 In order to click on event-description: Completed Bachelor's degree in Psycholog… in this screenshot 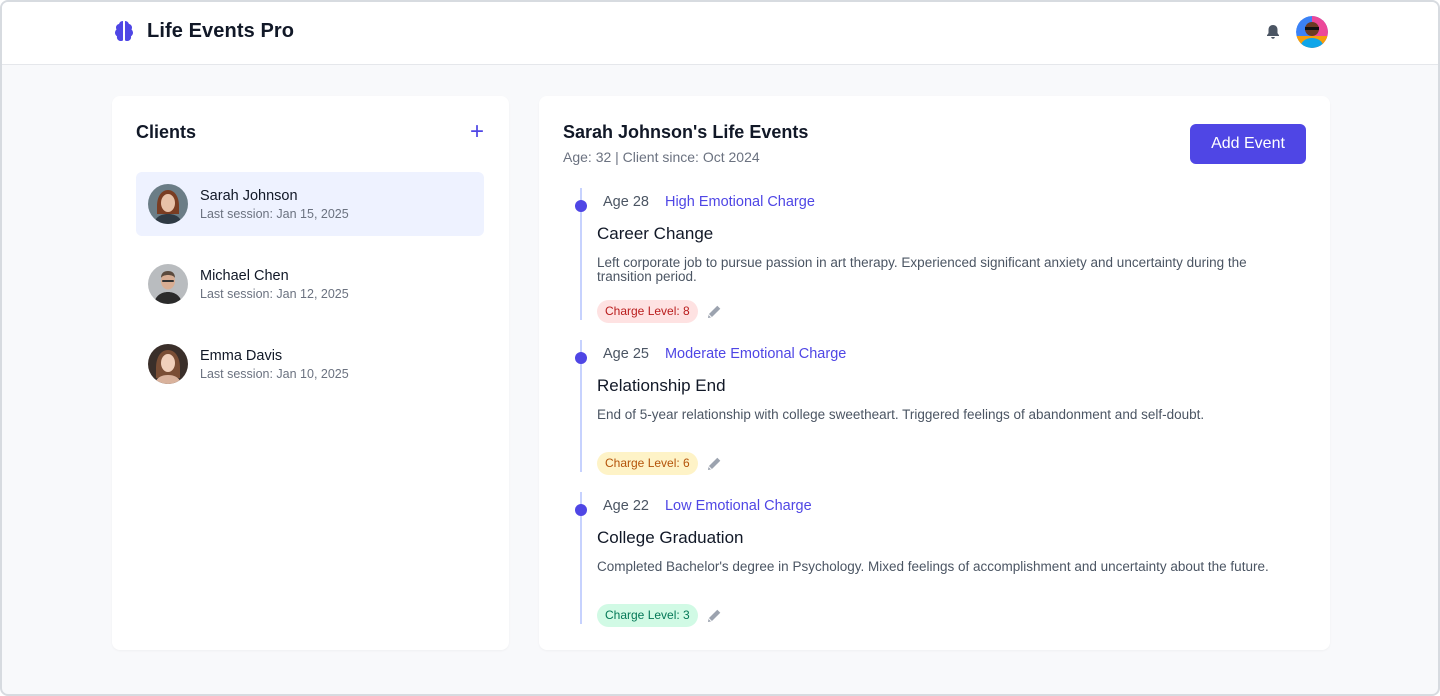, I will do `click(933, 566)`.